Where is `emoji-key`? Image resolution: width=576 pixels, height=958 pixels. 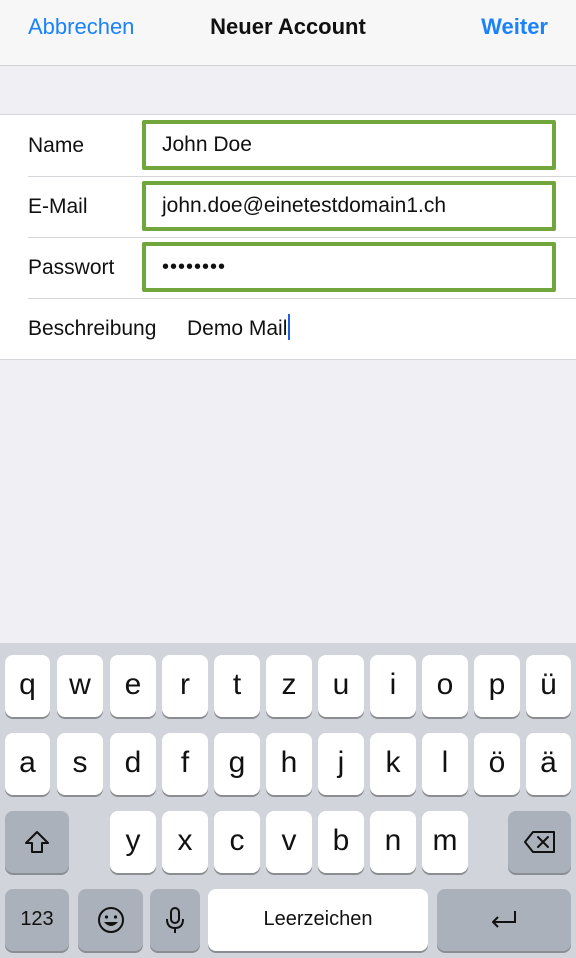 emoji-key is located at coordinates (110, 920).